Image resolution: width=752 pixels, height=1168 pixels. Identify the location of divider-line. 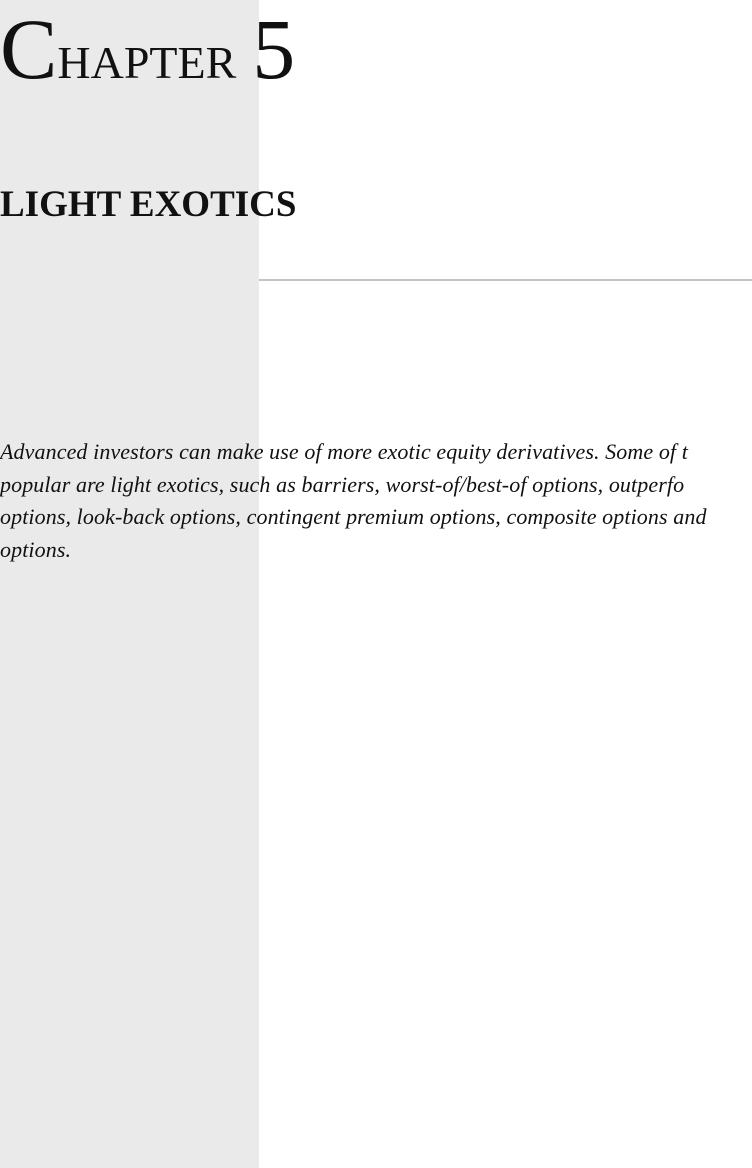
(505, 280).